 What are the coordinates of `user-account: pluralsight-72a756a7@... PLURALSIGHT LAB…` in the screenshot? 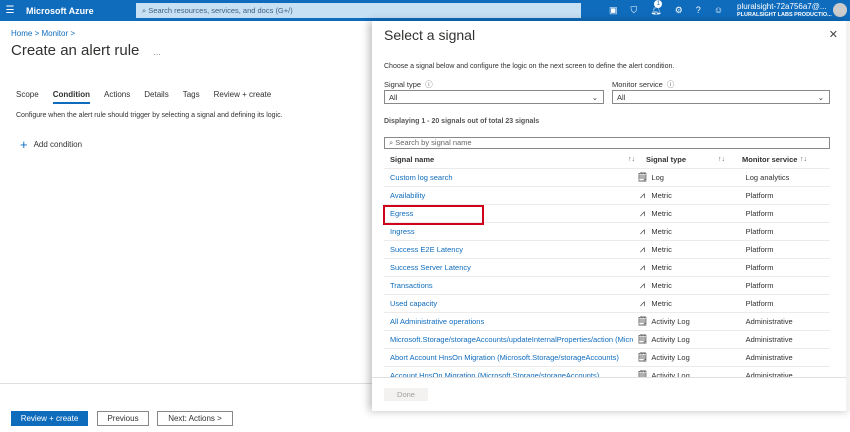 It's located at (784, 11).